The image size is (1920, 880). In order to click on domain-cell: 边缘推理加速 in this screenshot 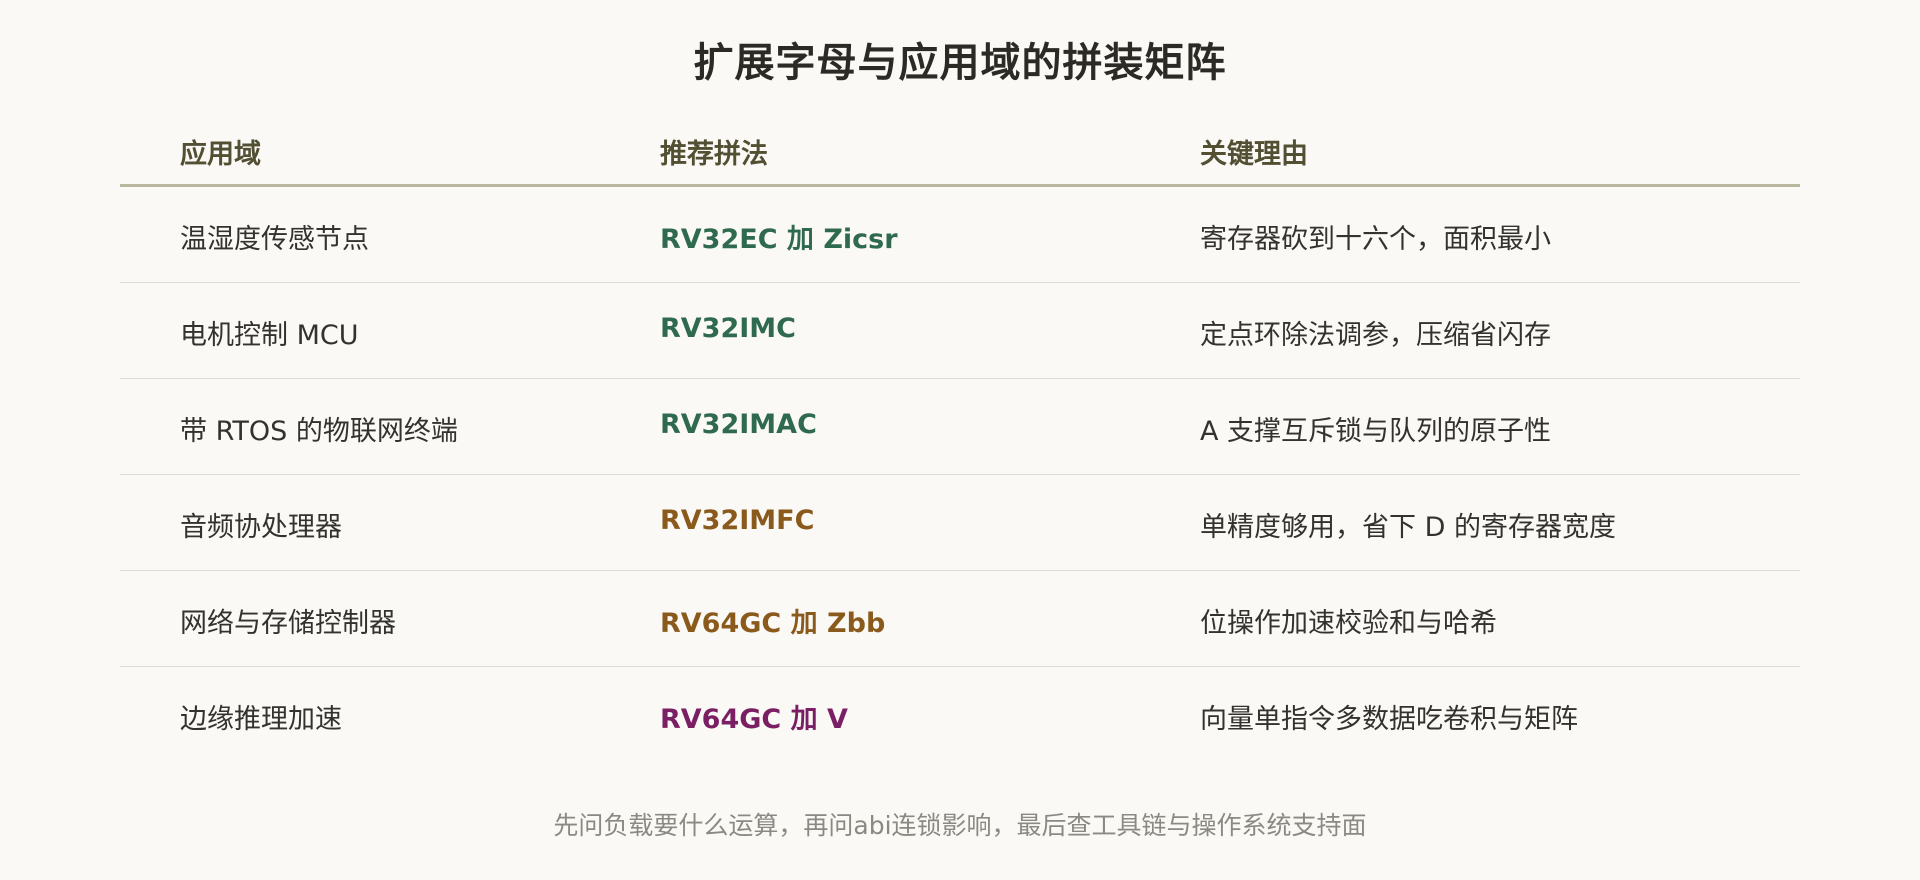, I will do `click(261, 719)`.